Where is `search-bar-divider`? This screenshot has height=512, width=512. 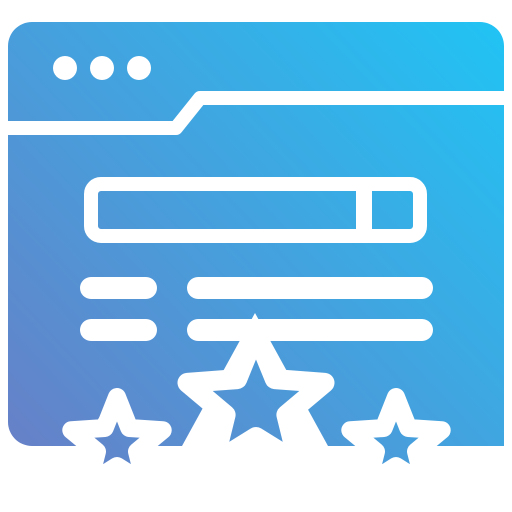 search-bar-divider is located at coordinates (364, 210).